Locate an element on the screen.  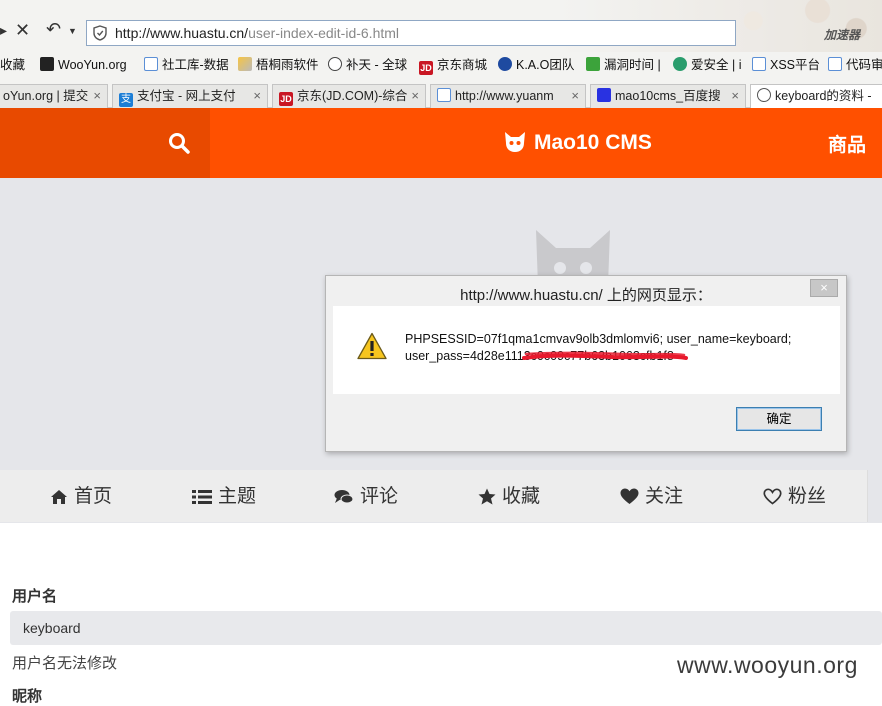
nickname-label: 昵称 is located at coordinates (27, 696).